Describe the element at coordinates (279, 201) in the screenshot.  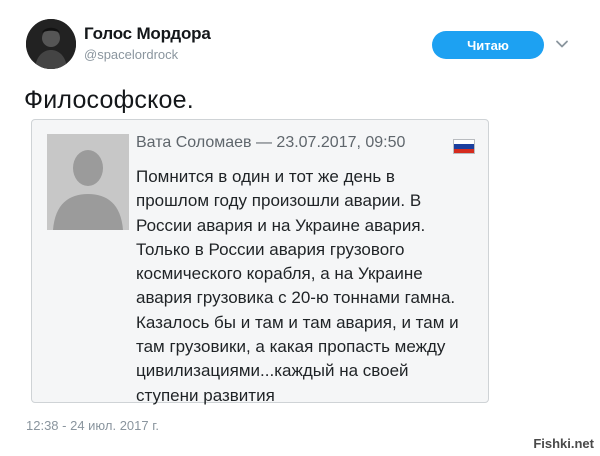
I see `comment-line: прошлом году произошли аварии. В` at that location.